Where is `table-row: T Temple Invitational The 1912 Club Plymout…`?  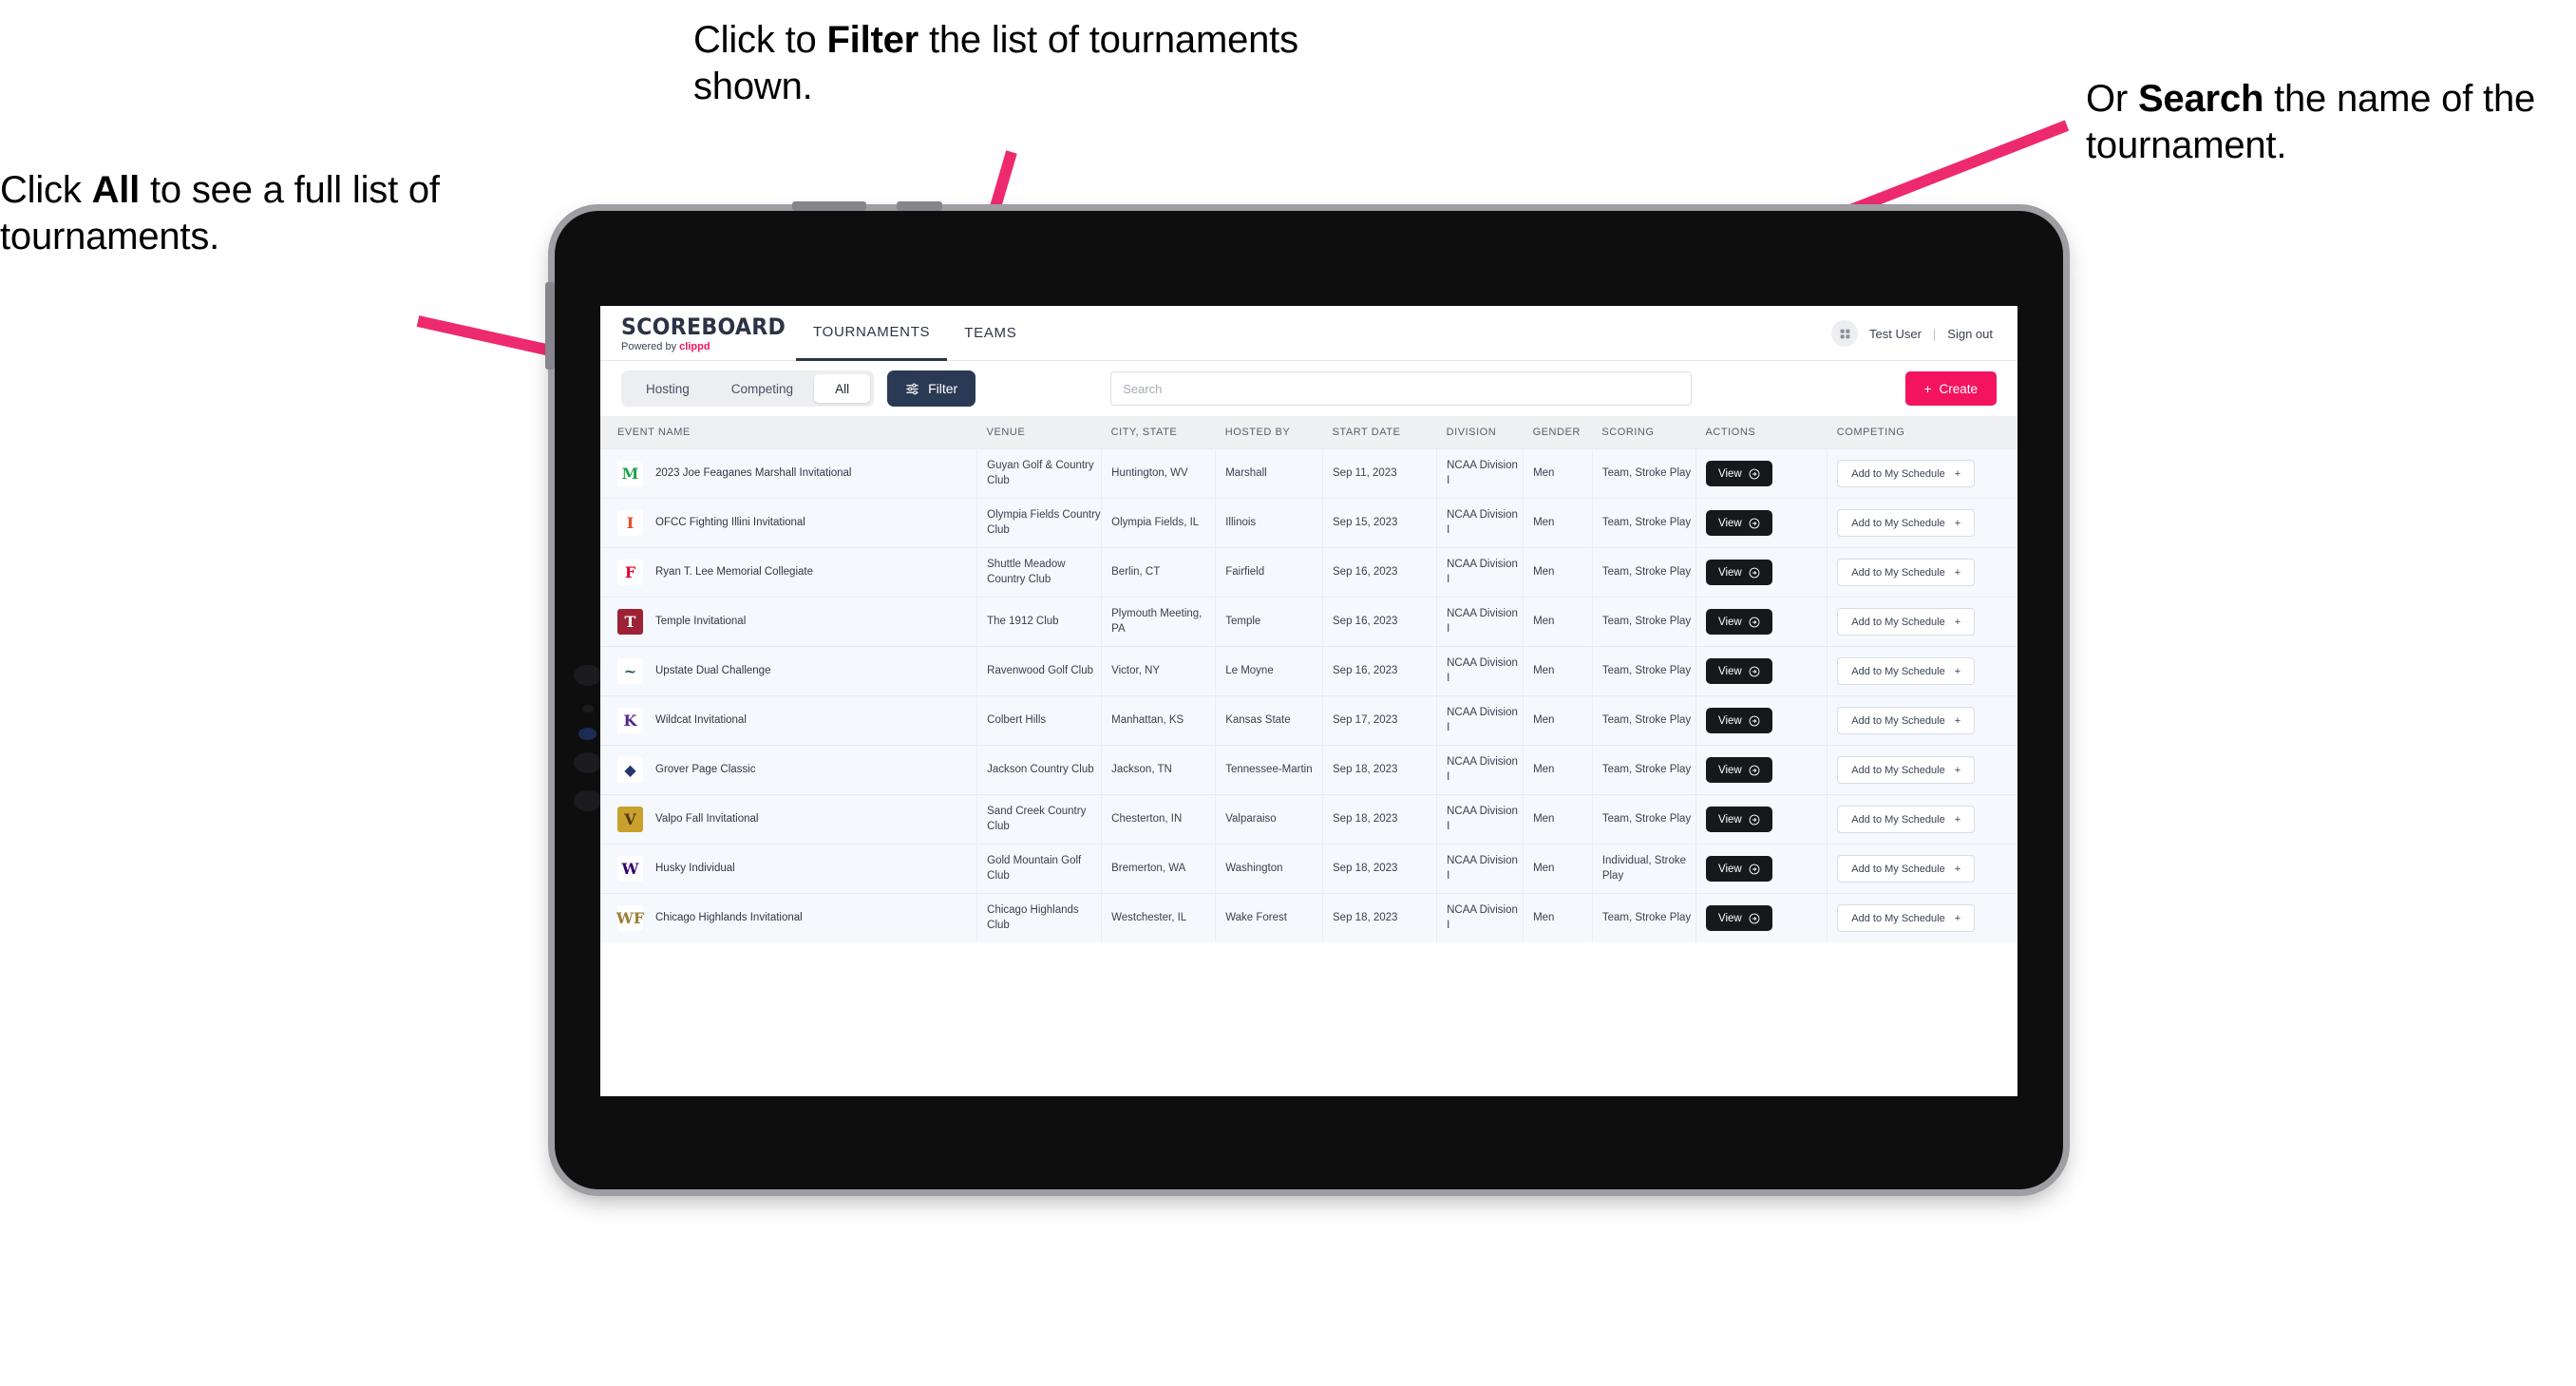
table-row: T Temple Invitational The 1912 Club Plymout… is located at coordinates (1308, 622).